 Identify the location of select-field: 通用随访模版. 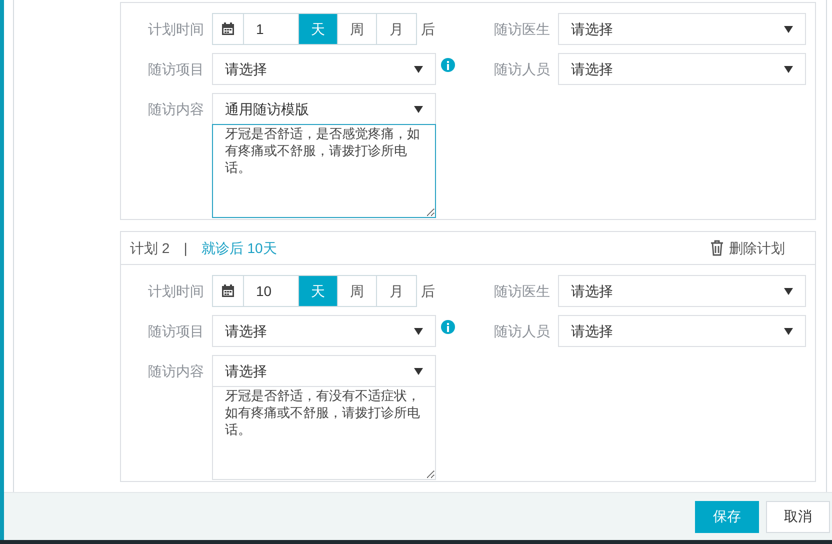
(324, 109).